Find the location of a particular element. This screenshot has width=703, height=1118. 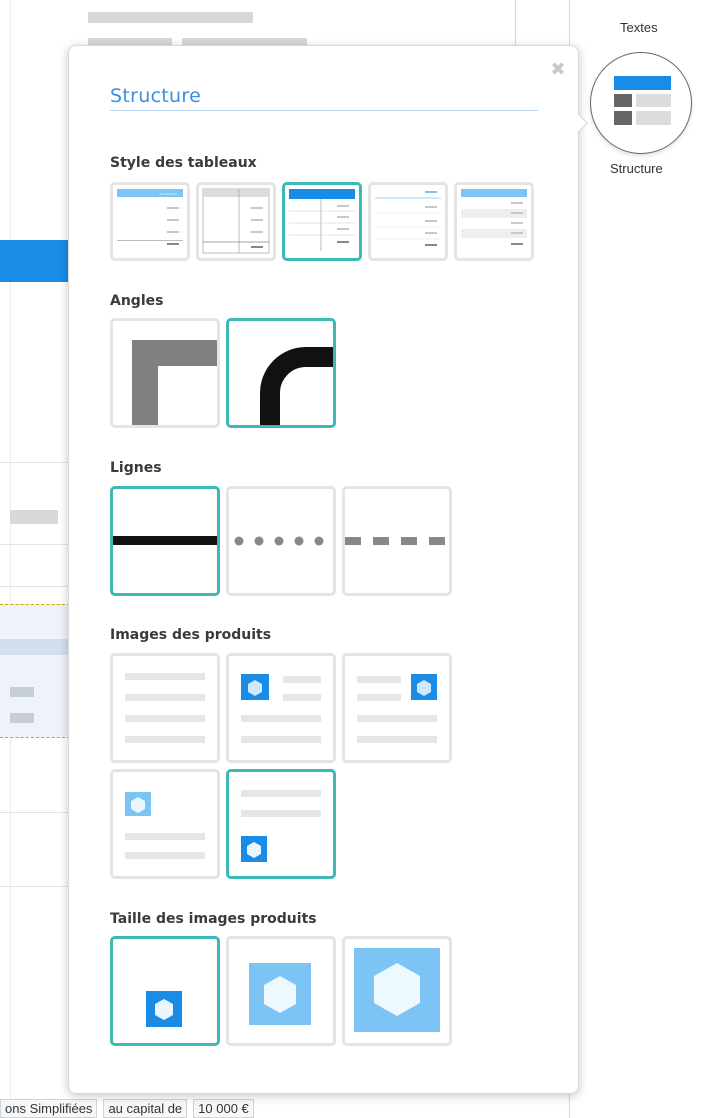

structure-icon is located at coordinates (642, 100).